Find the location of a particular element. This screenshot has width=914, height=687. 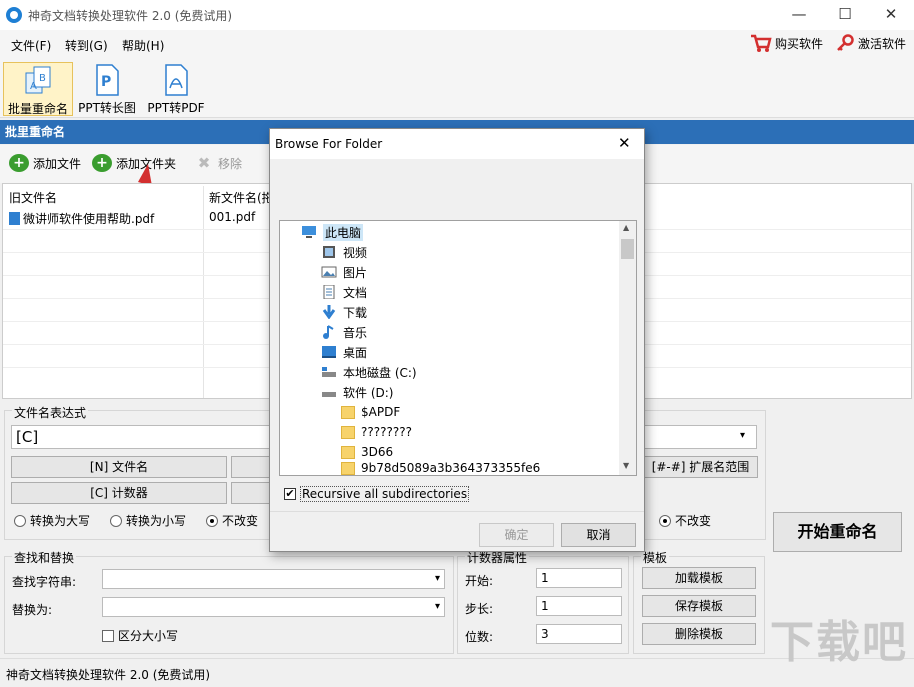

name-token-button: [N] 文件名 is located at coordinates (119, 467).